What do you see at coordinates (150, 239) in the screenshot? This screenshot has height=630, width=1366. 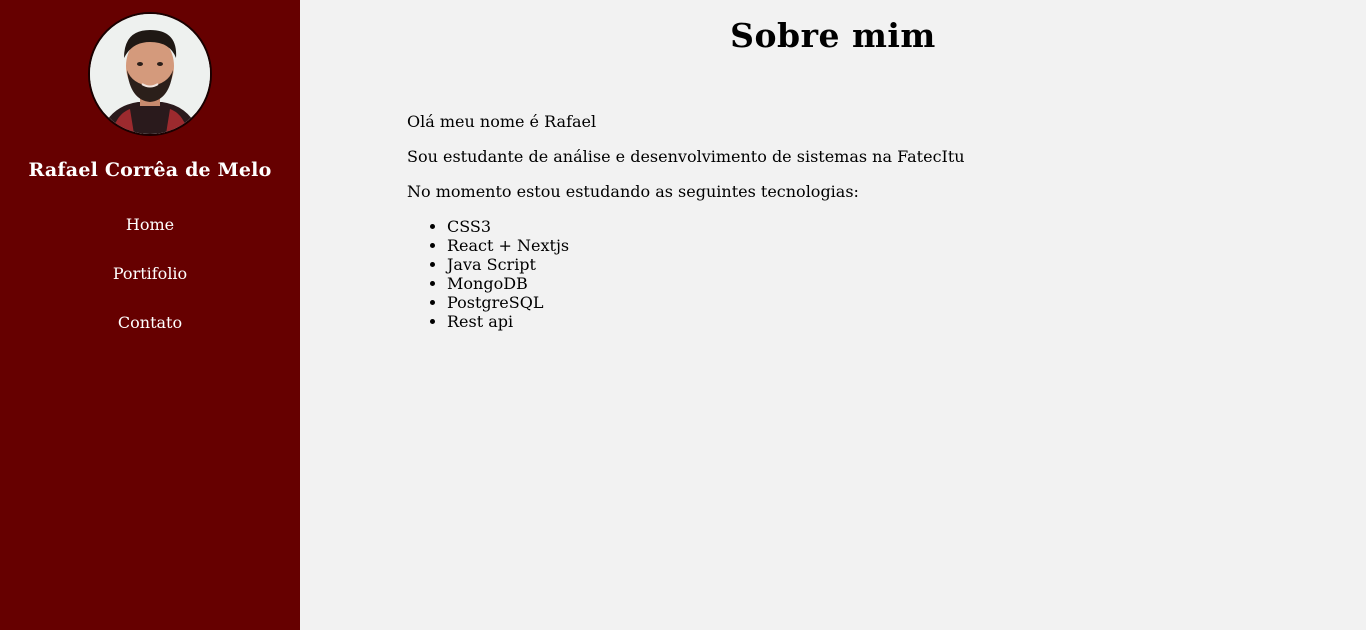 I see `nav-item-home: Home` at bounding box center [150, 239].